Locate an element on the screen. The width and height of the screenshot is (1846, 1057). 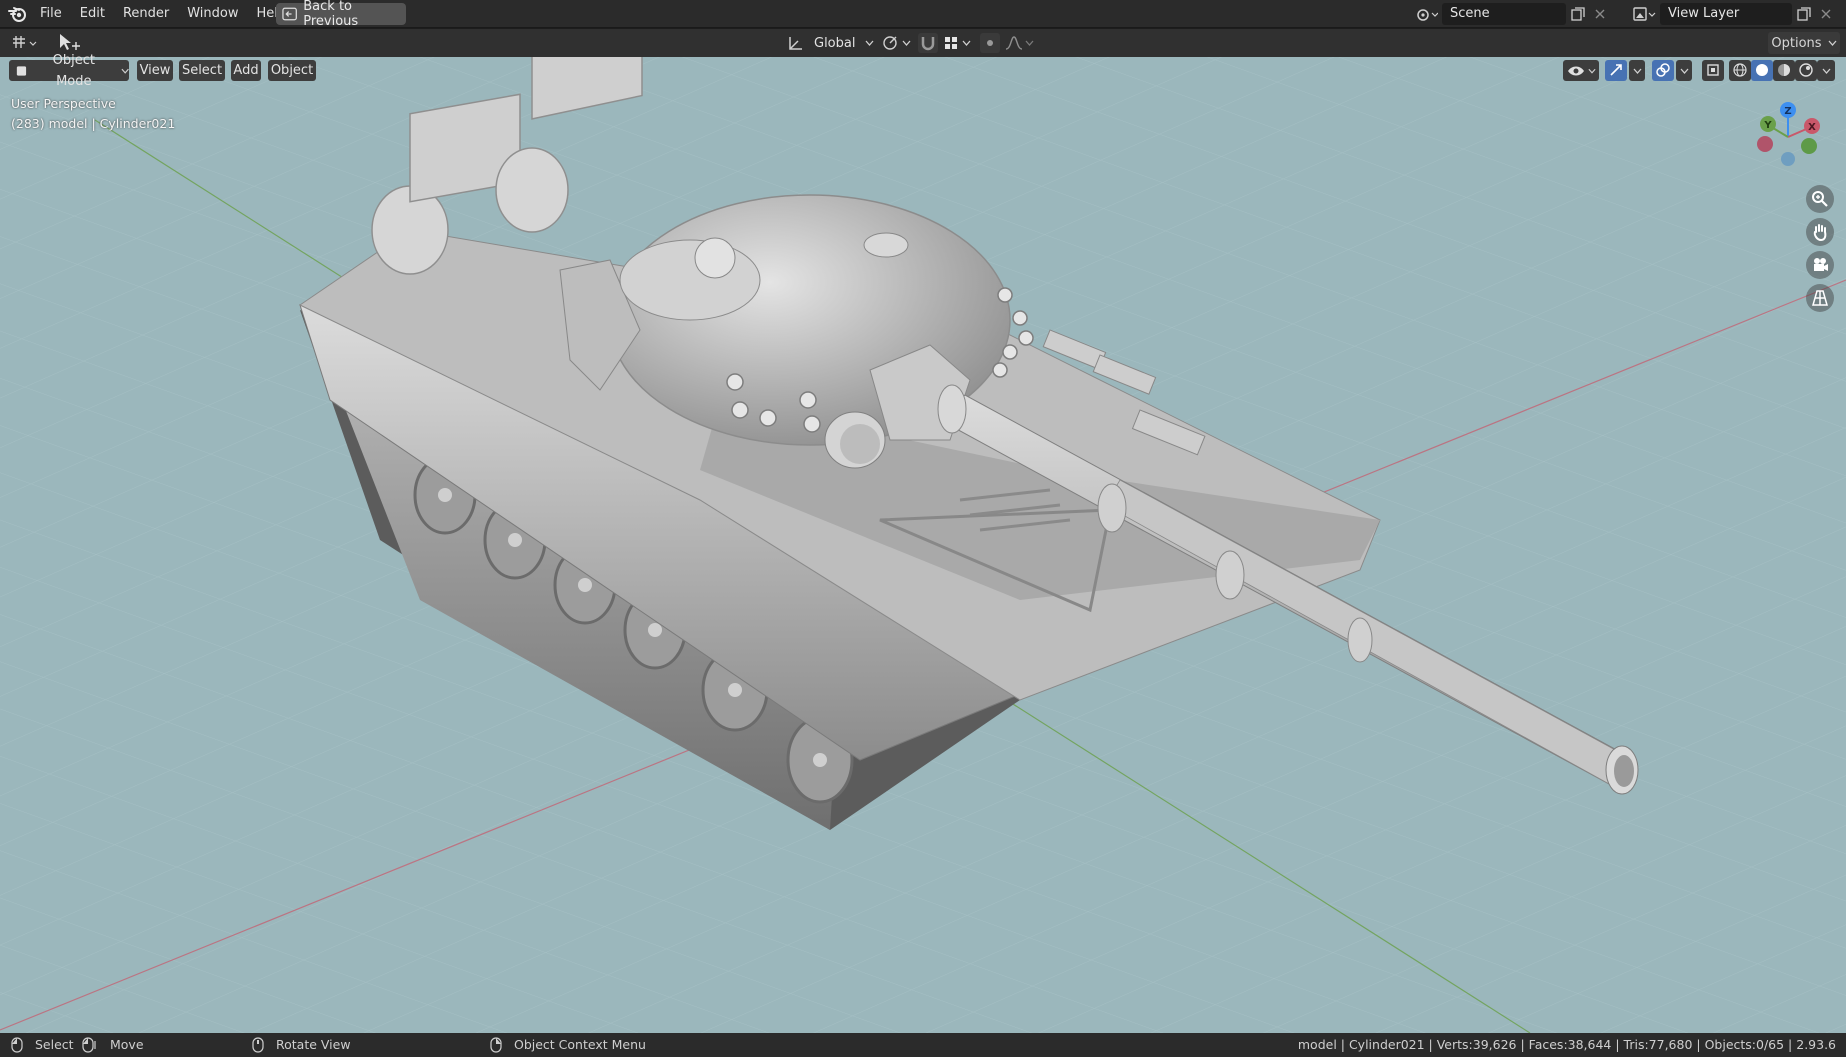
menu-edit: Edit is located at coordinates (92, 14).